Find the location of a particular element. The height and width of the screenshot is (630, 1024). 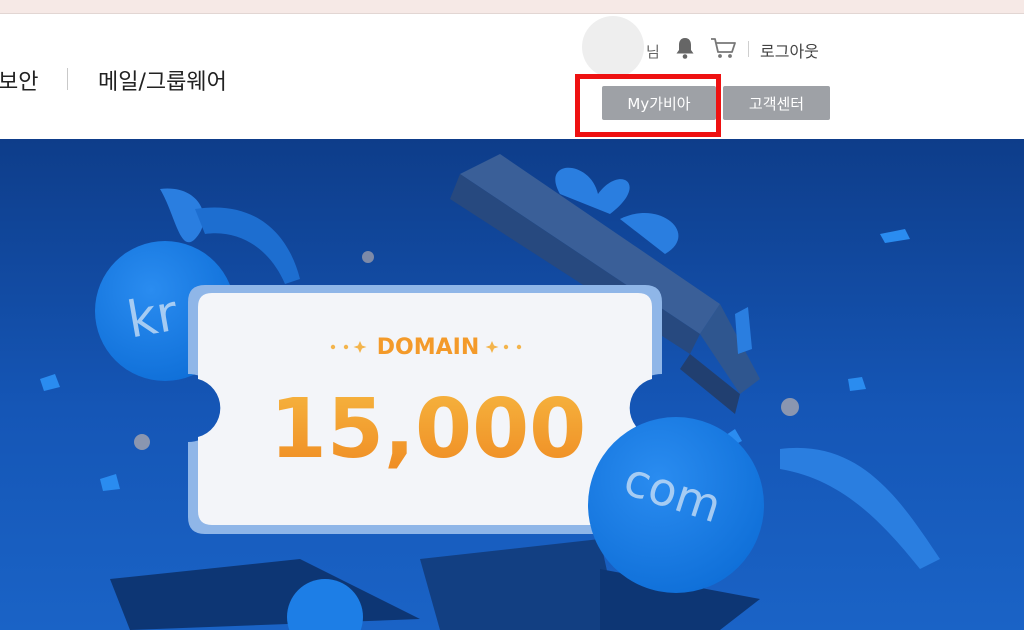

cart-icon is located at coordinates (724, 48).